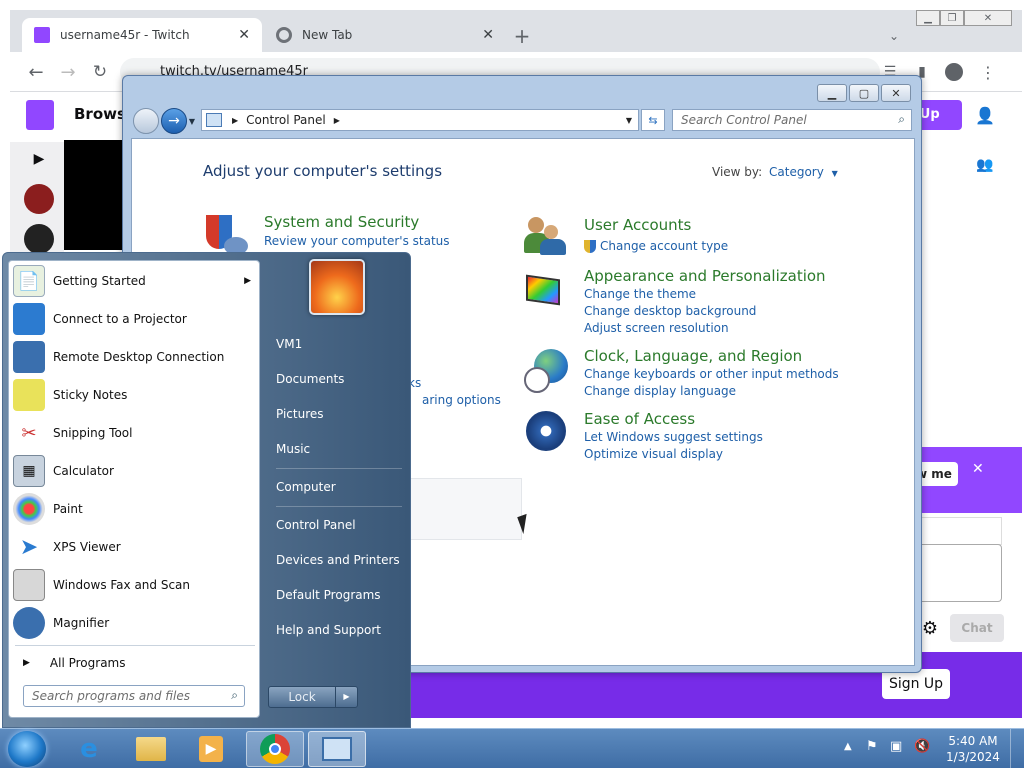 This screenshot has height=768, width=1024. I want to click on taskbar-chrome, so click(275, 749).